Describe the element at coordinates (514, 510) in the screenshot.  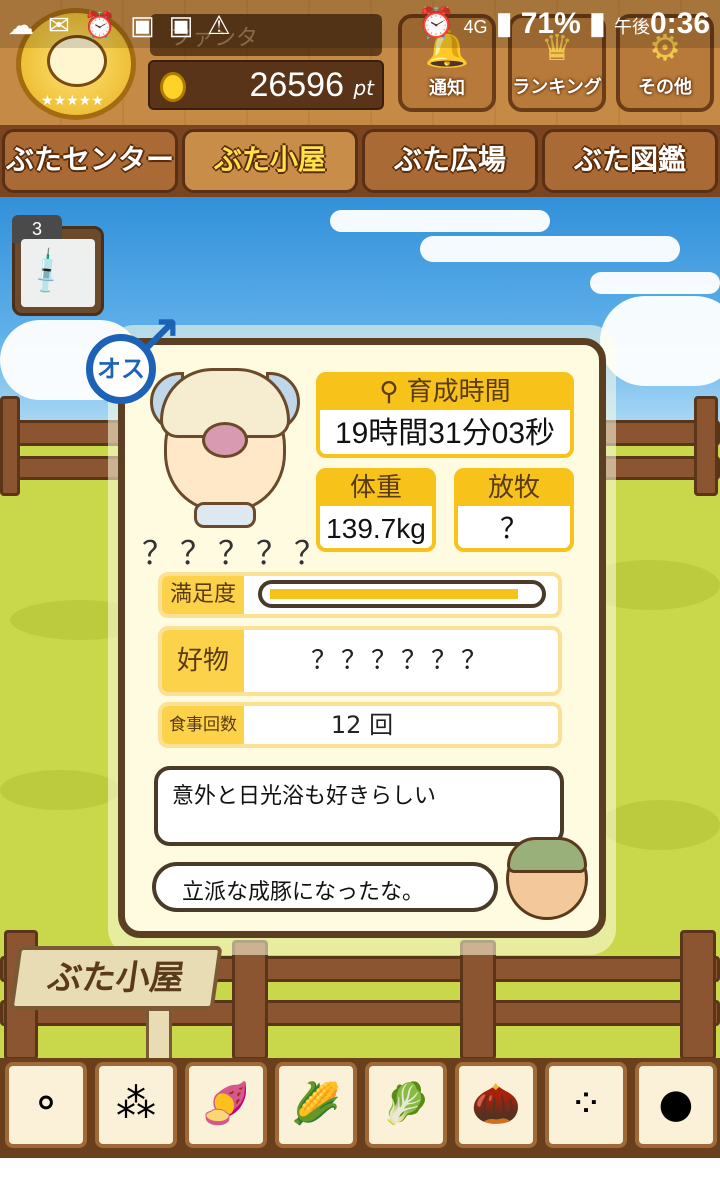
I see `release-box: 放牧 ？` at that location.